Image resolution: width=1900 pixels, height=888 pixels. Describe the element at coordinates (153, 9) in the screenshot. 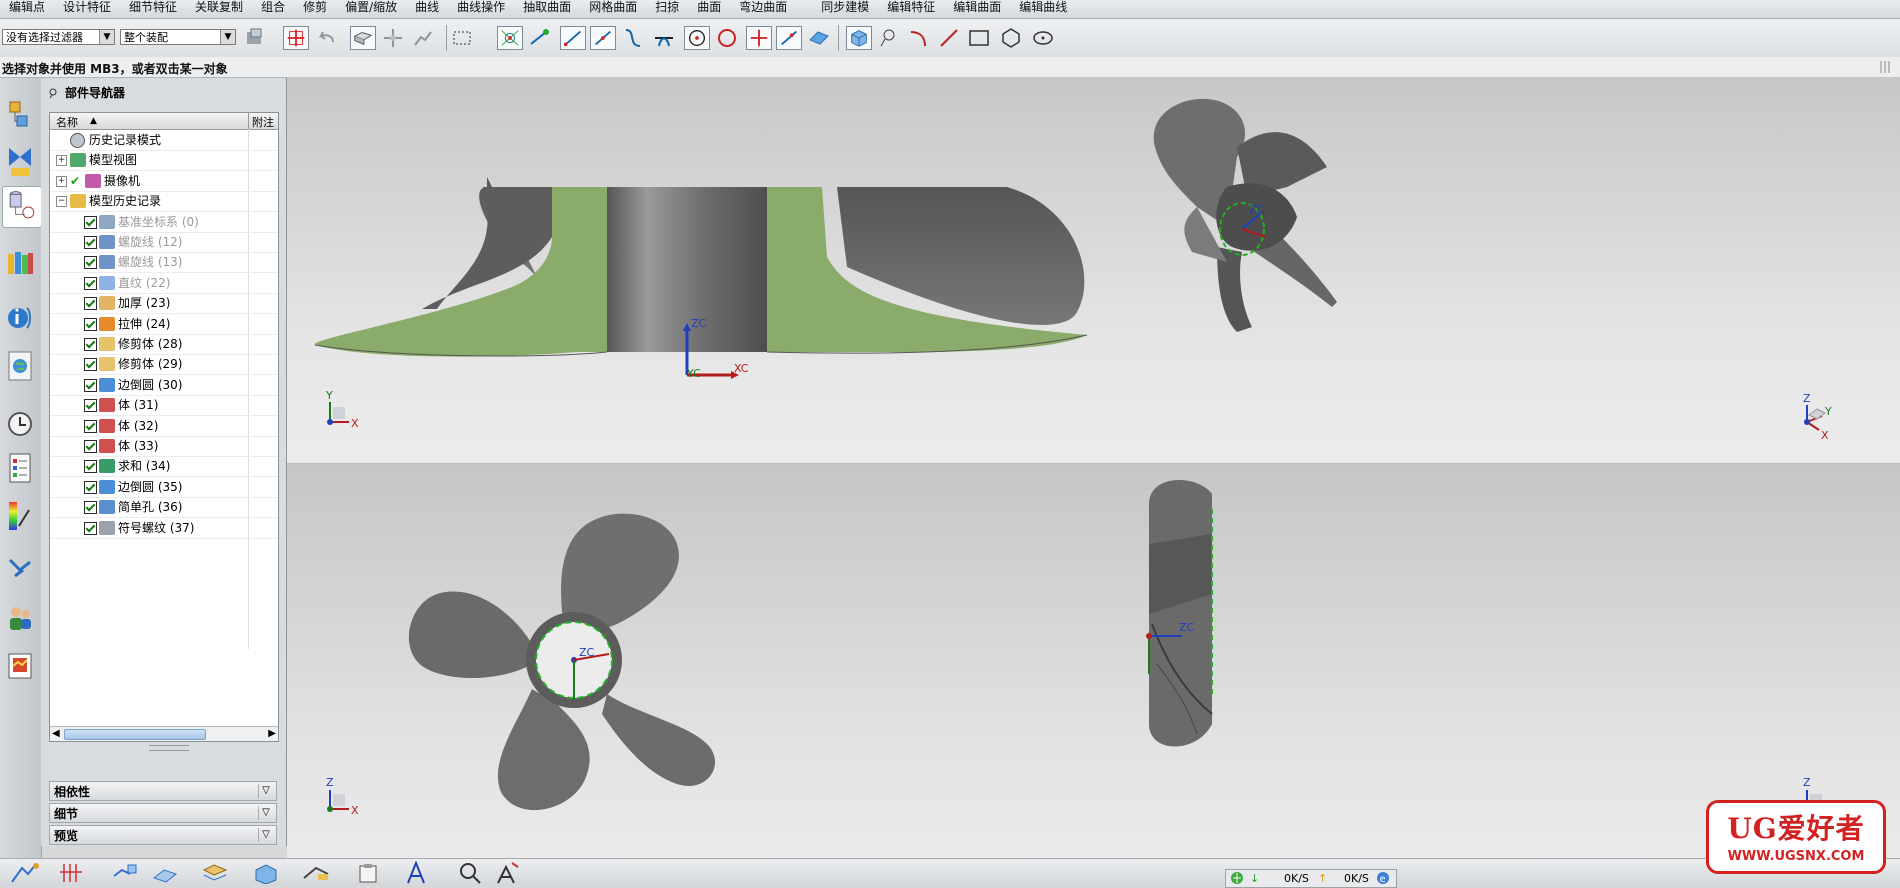

I see `menu-item: 细节特征` at that location.